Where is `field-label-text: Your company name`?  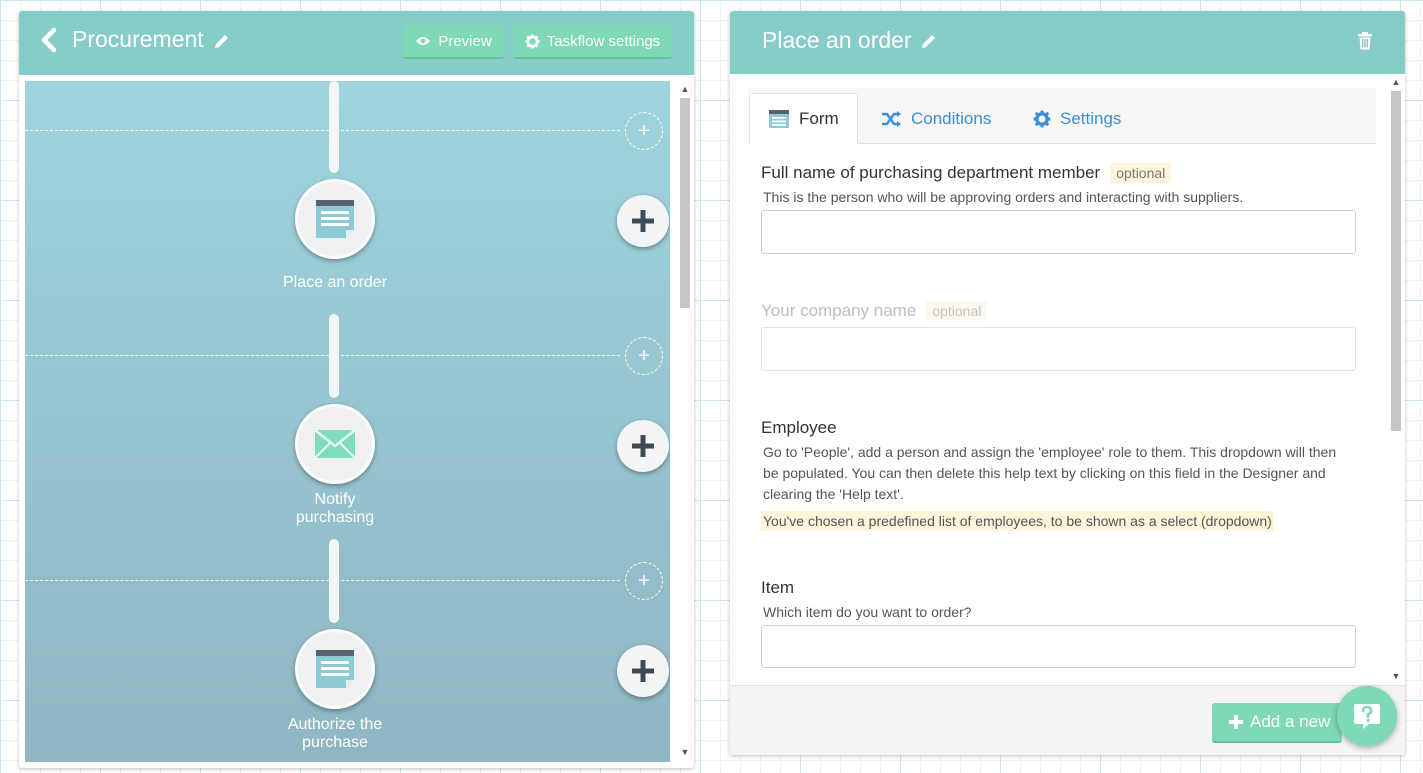
field-label-text: Your company name is located at coordinates (839, 310).